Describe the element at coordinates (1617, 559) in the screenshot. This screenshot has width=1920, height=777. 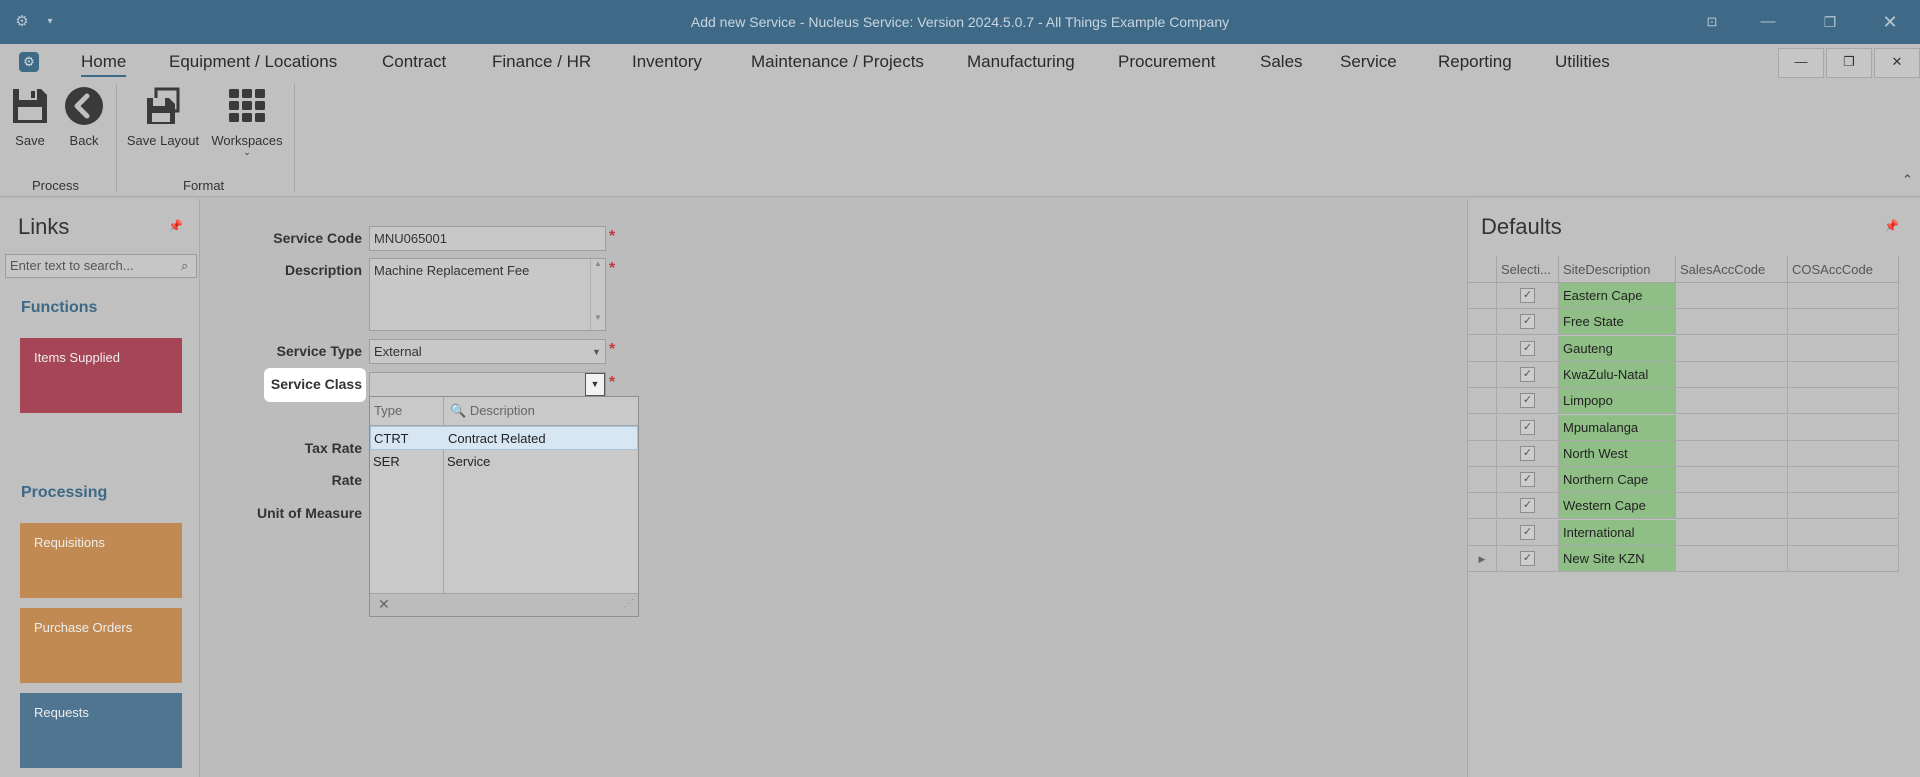
I see `grid-cell-site-description: New Site KZN` at that location.